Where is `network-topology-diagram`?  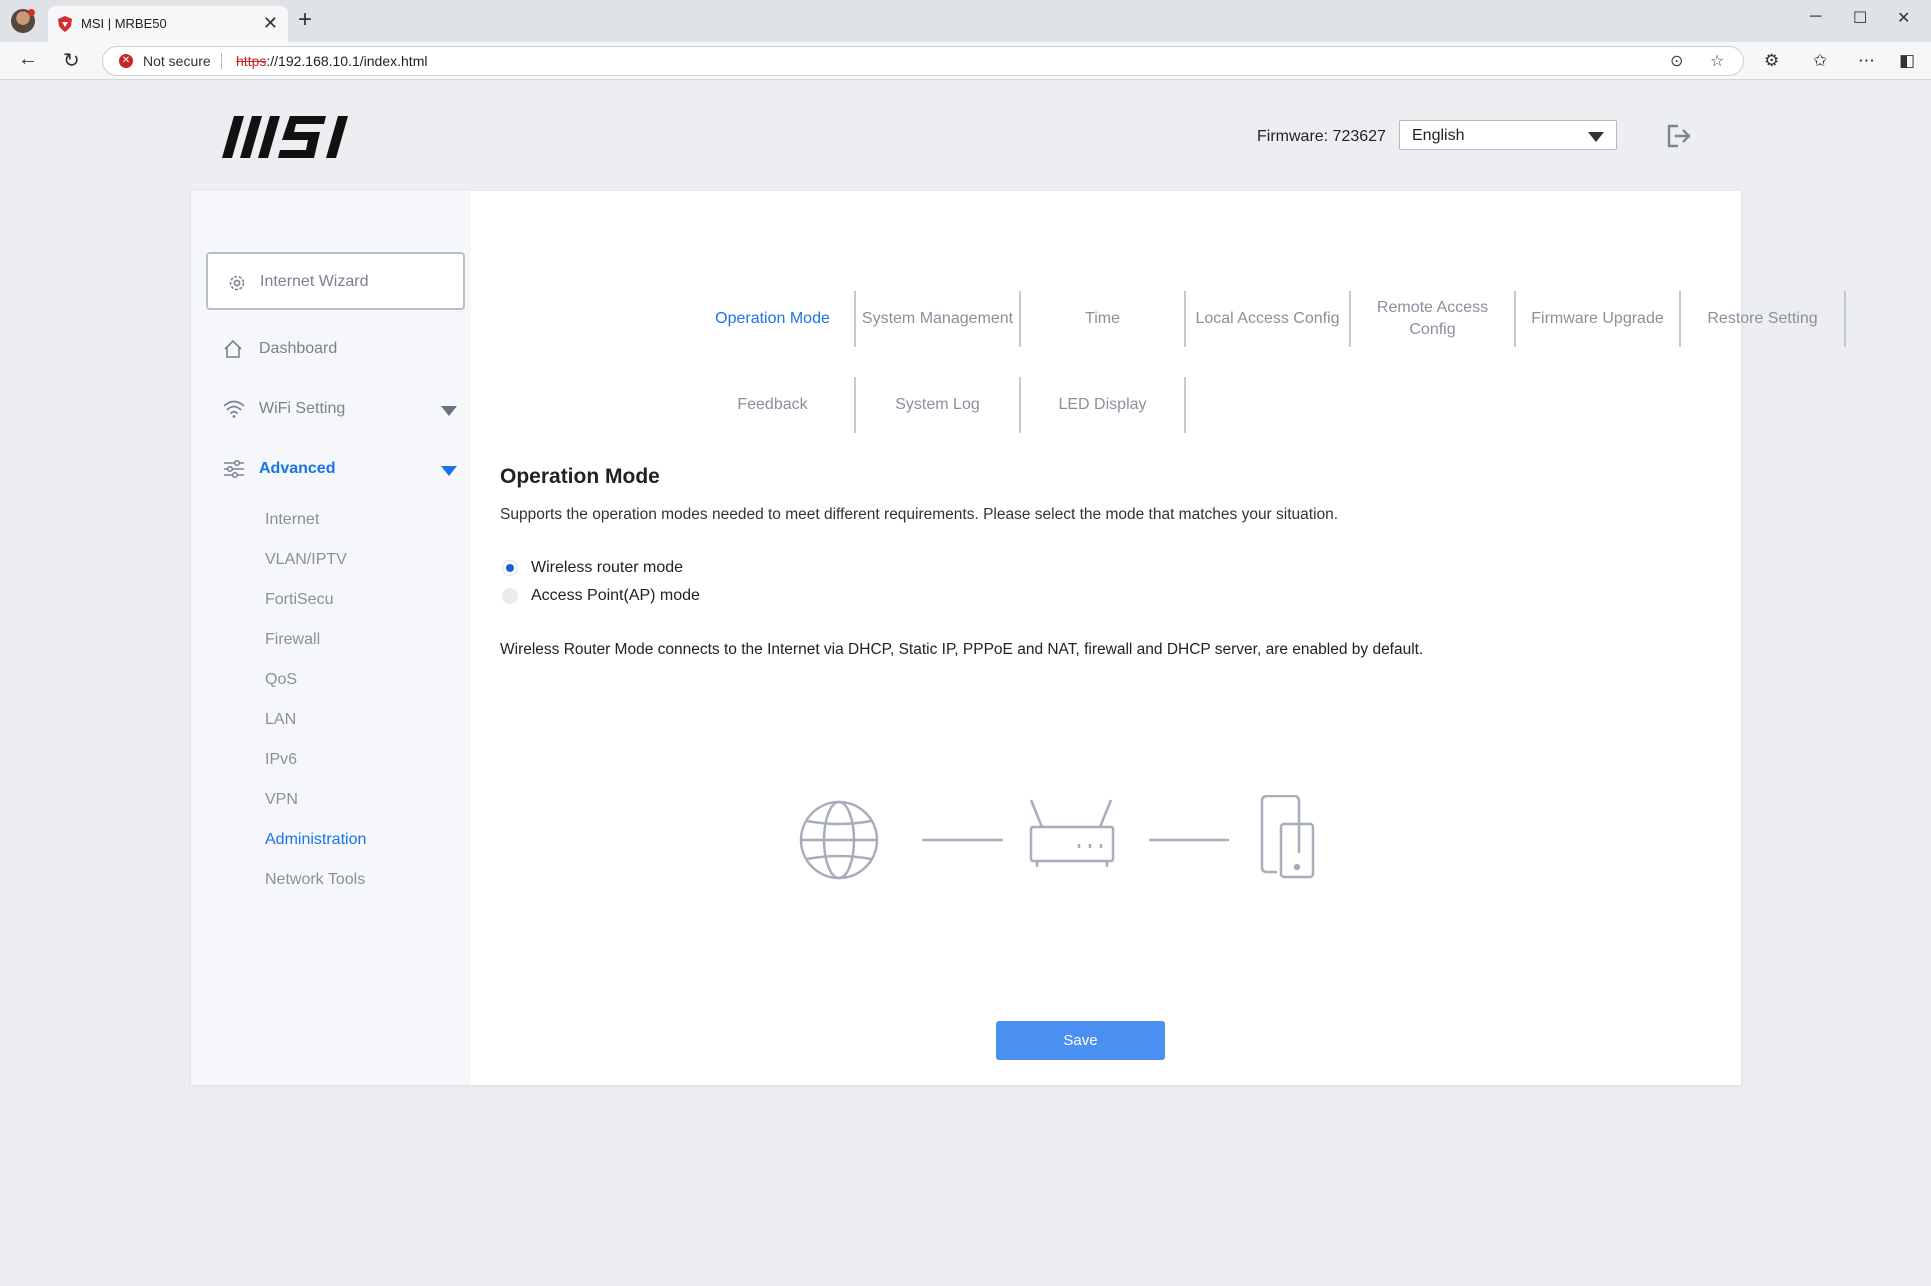
network-topology-diagram is located at coordinates (1057, 837).